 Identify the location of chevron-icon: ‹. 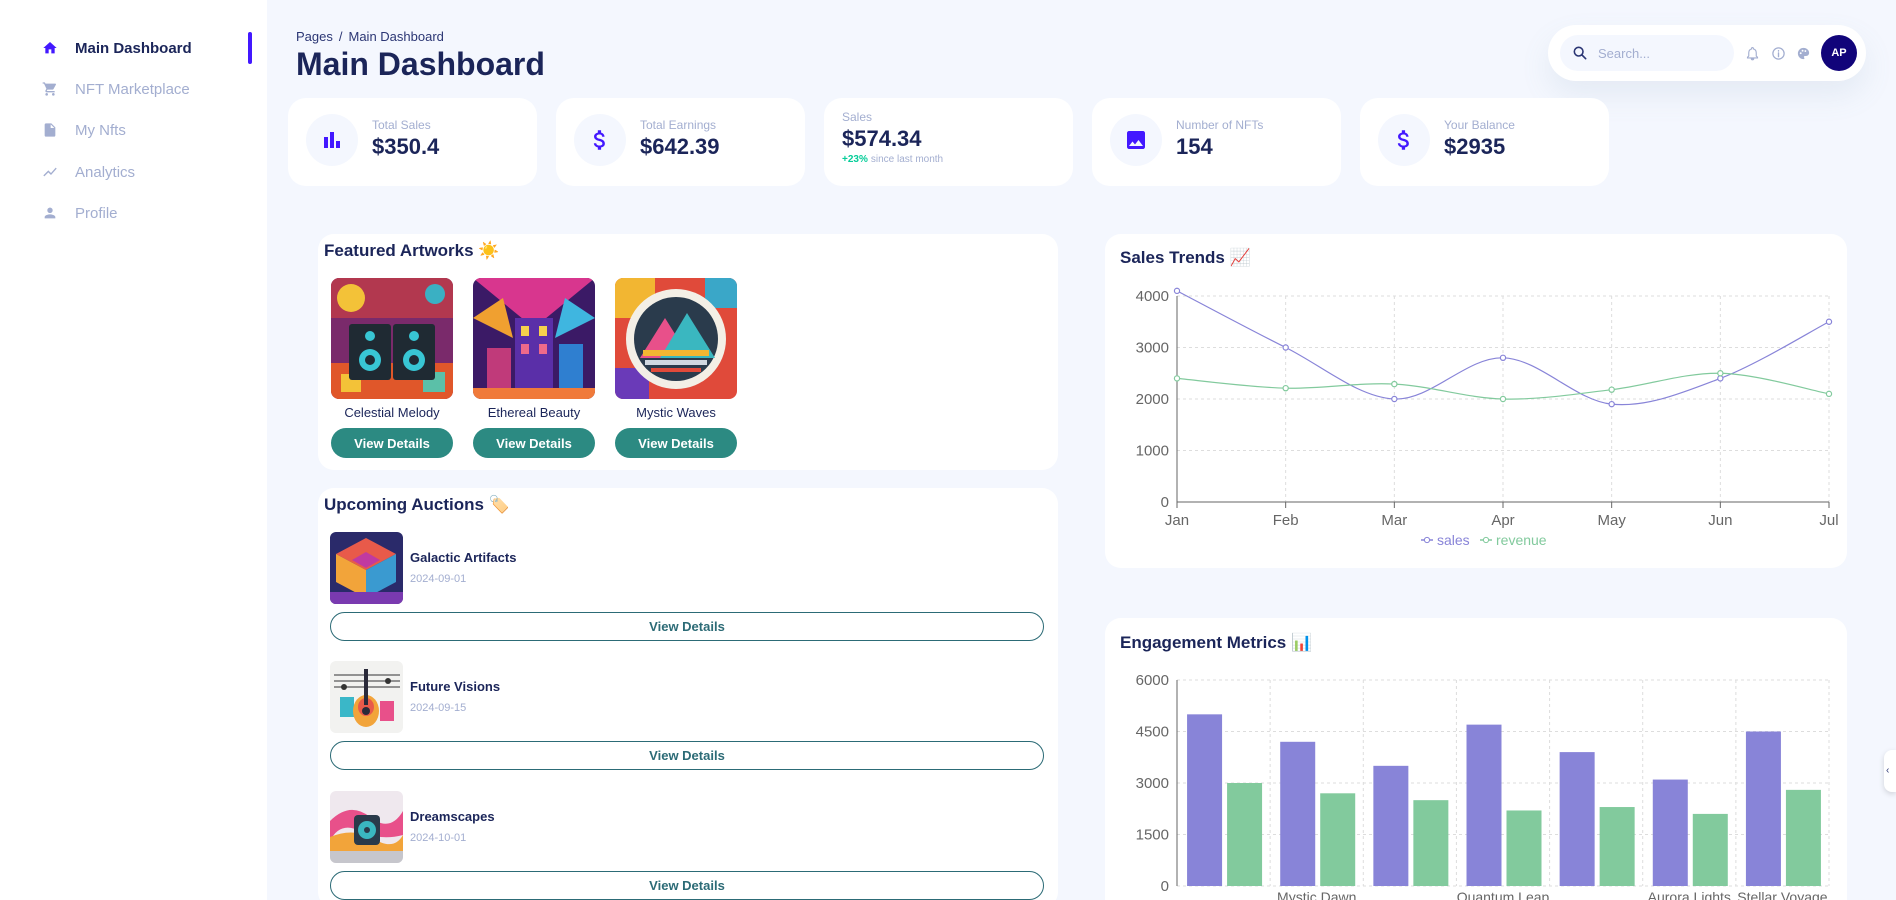
(1888, 770).